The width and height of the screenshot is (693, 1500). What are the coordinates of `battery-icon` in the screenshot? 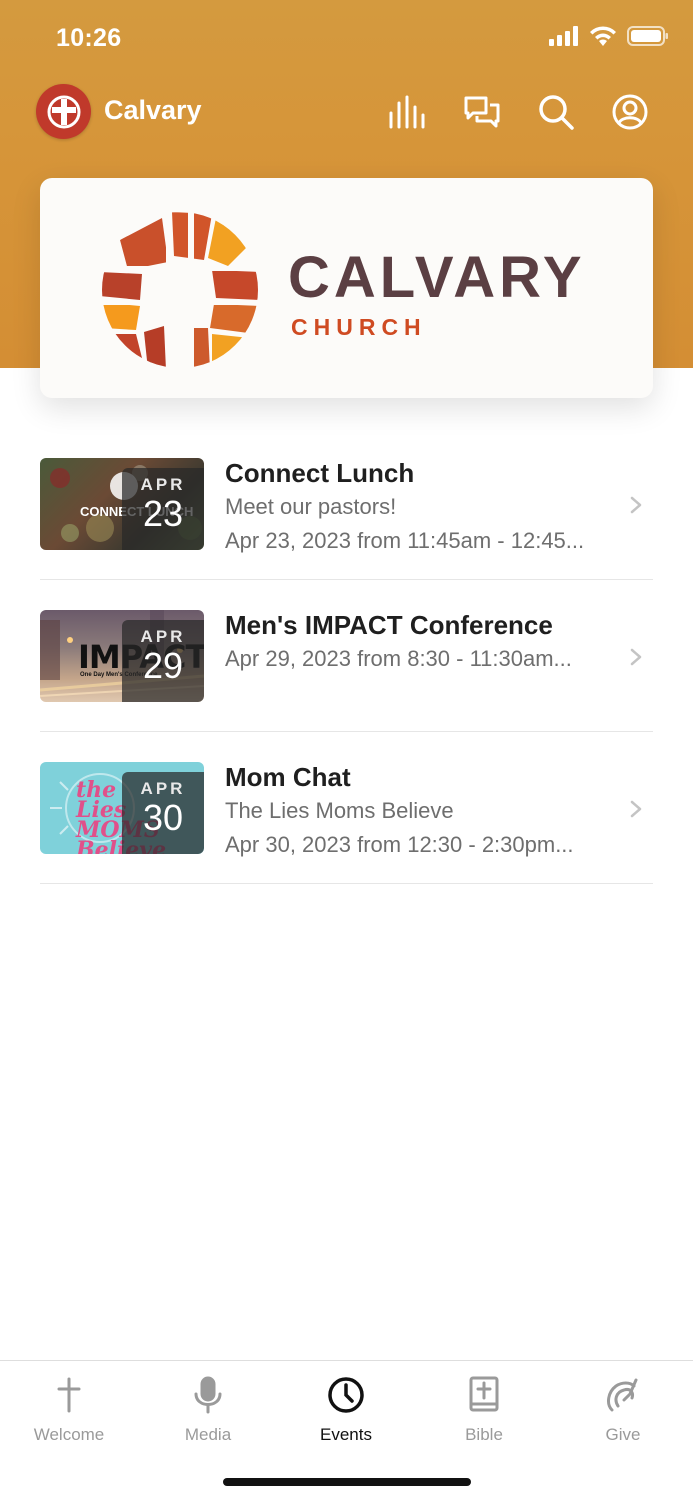 It's located at (647, 36).